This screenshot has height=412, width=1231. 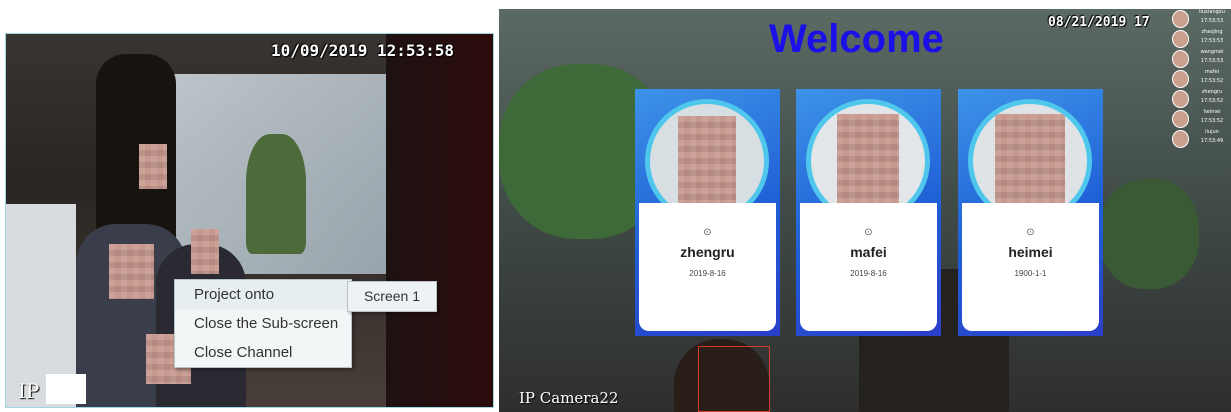 I want to click on submenu-item-screen-1: Screen 1, so click(x=392, y=296).